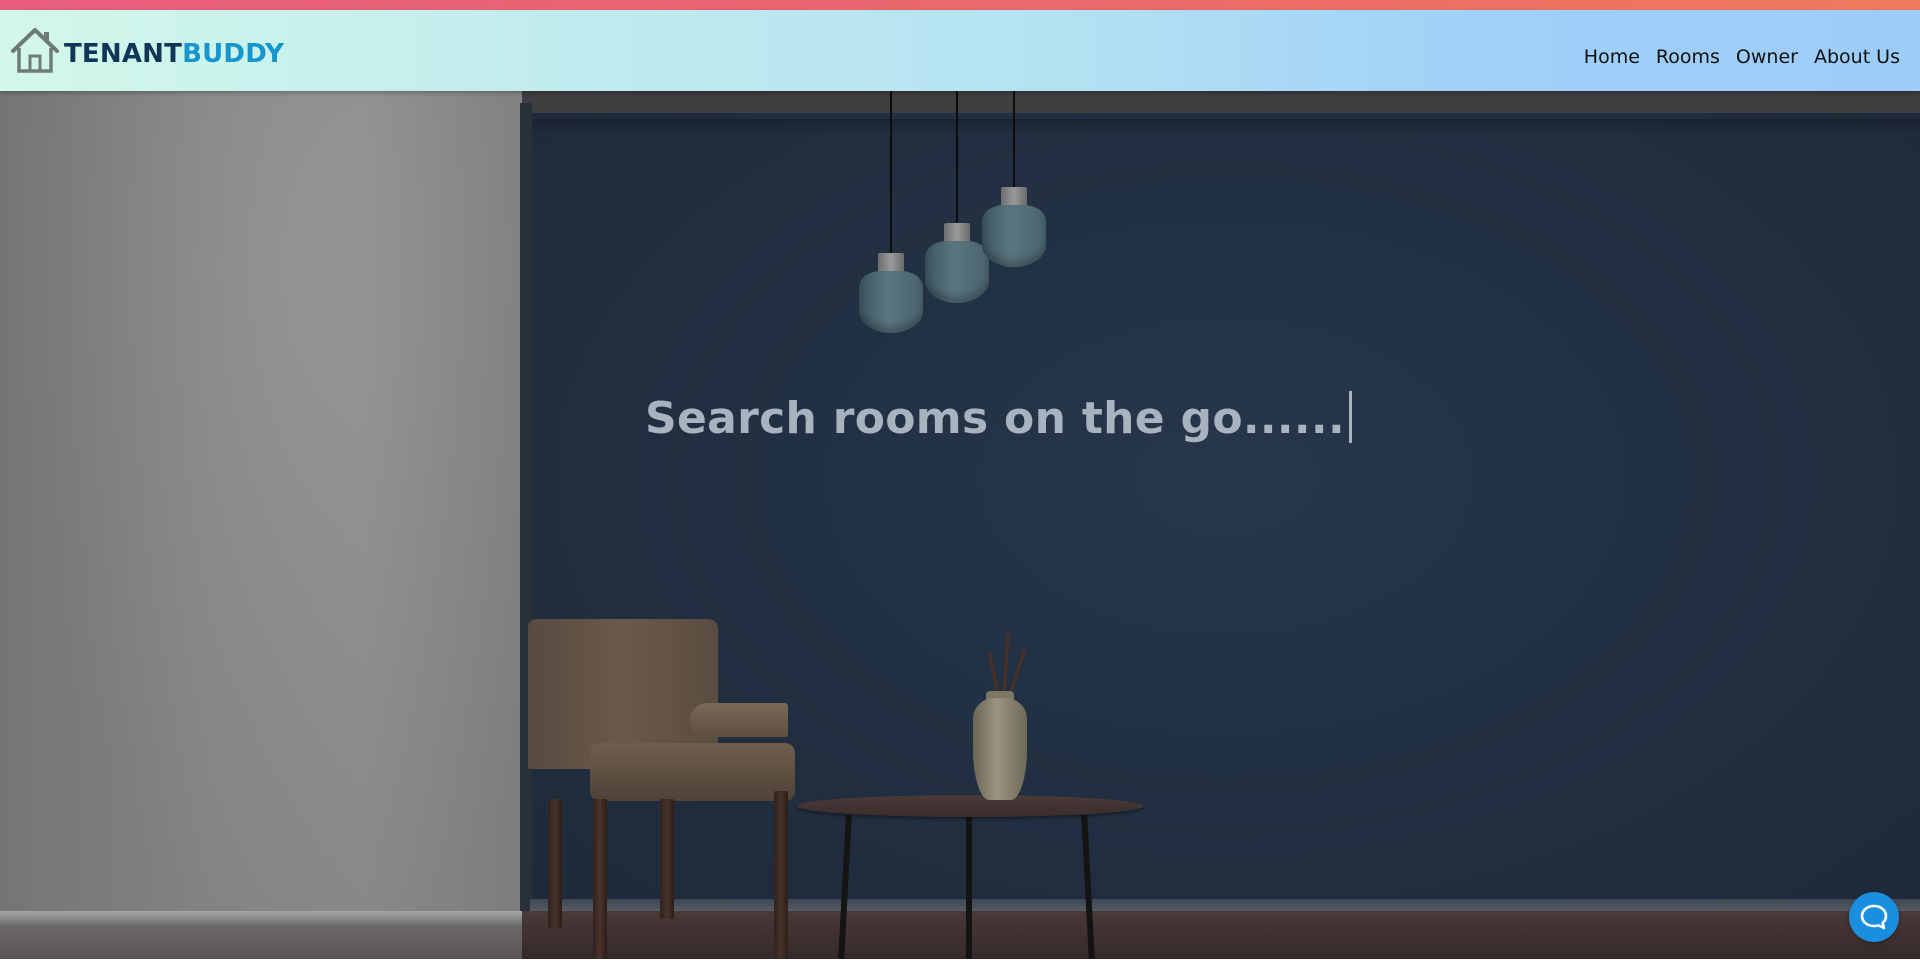 The height and width of the screenshot is (969, 1920). What do you see at coordinates (35, 50) in the screenshot?
I see `house-icon` at bounding box center [35, 50].